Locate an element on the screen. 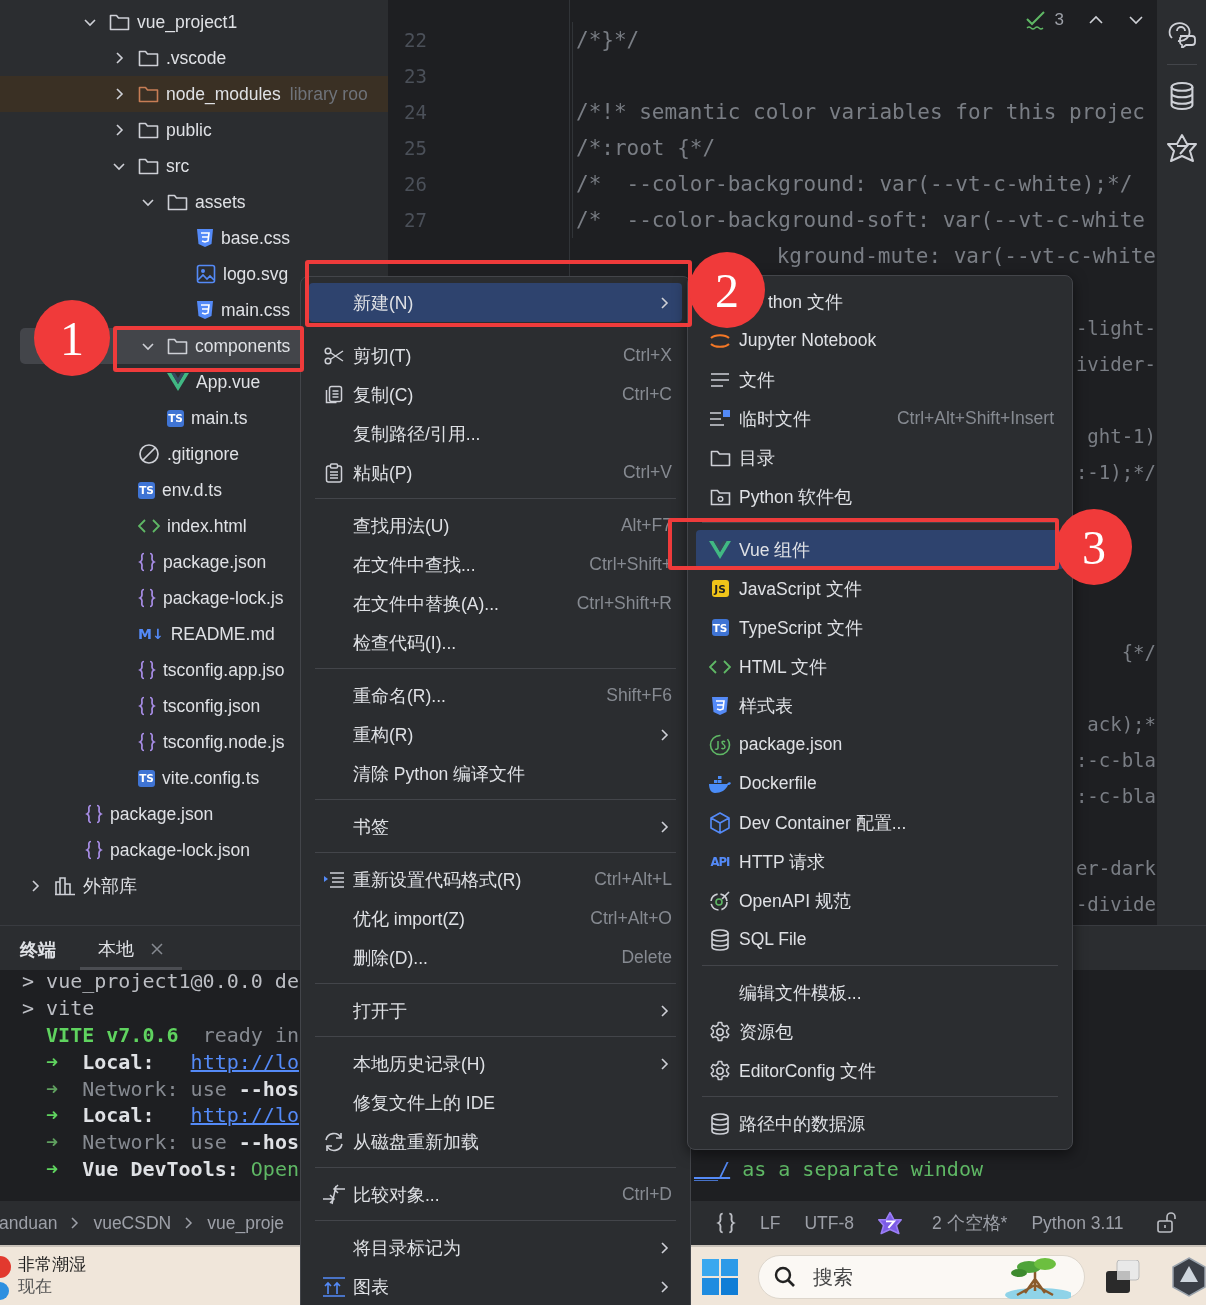 The image size is (1206, 1305). tree-item: src is located at coordinates (204, 166).